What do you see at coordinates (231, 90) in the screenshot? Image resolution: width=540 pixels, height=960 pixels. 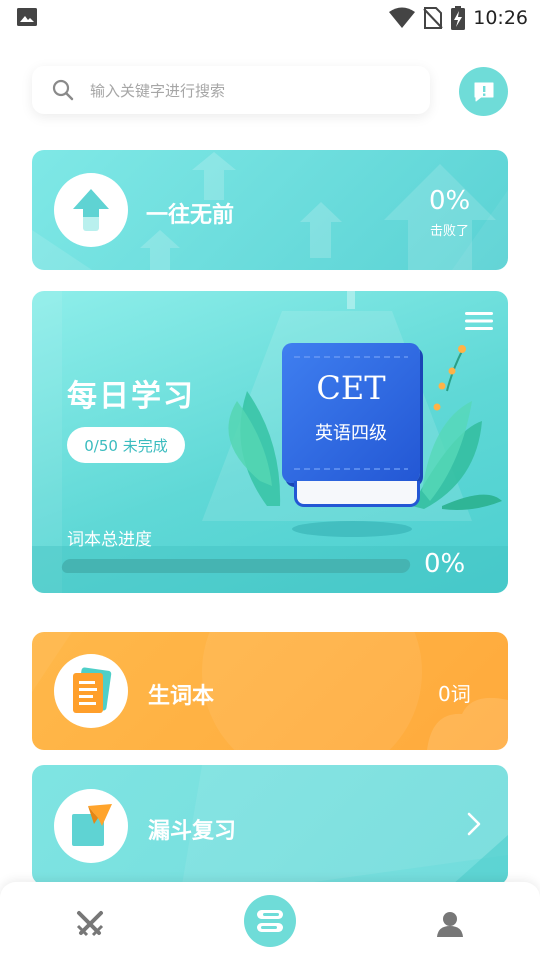 I see `search-bar: 输入关键字进行搜索` at bounding box center [231, 90].